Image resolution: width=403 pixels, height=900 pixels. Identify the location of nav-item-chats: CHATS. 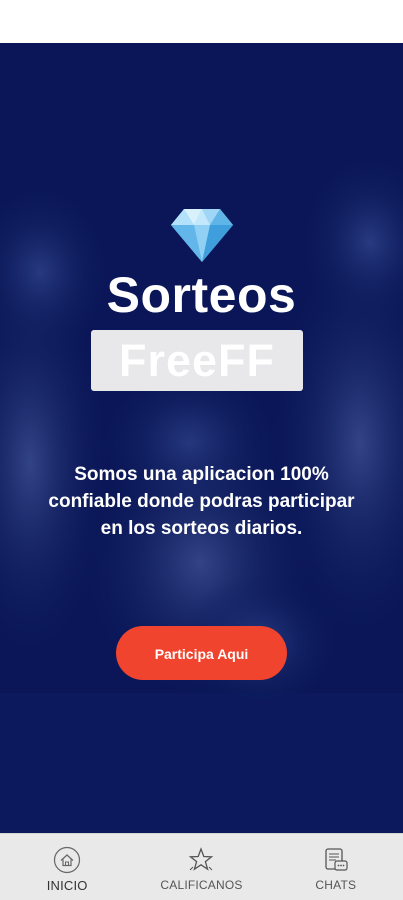
(336, 867).